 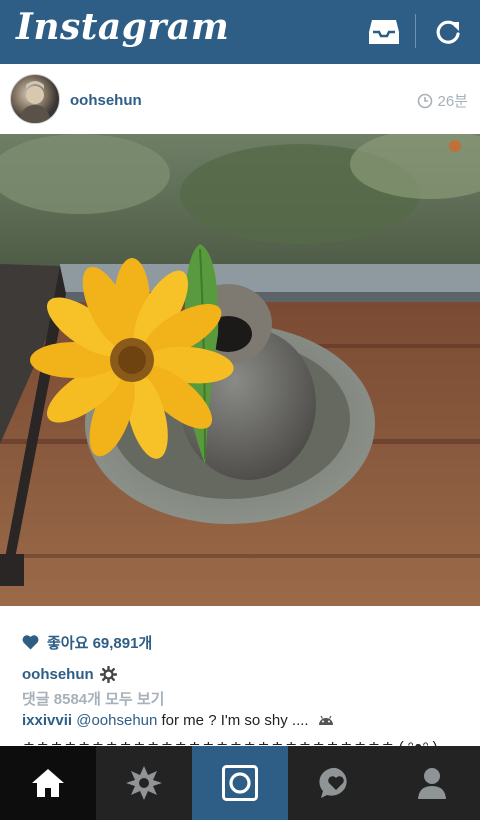 I want to click on nav-news, so click(x=336, y=783).